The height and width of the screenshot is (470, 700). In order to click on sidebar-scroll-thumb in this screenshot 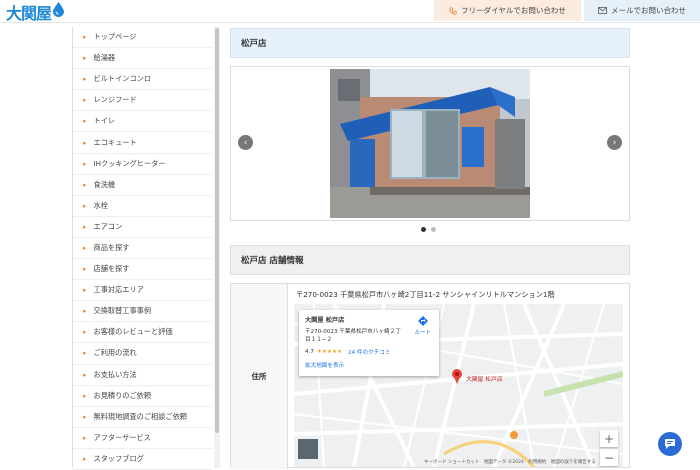, I will do `click(217, 230)`.